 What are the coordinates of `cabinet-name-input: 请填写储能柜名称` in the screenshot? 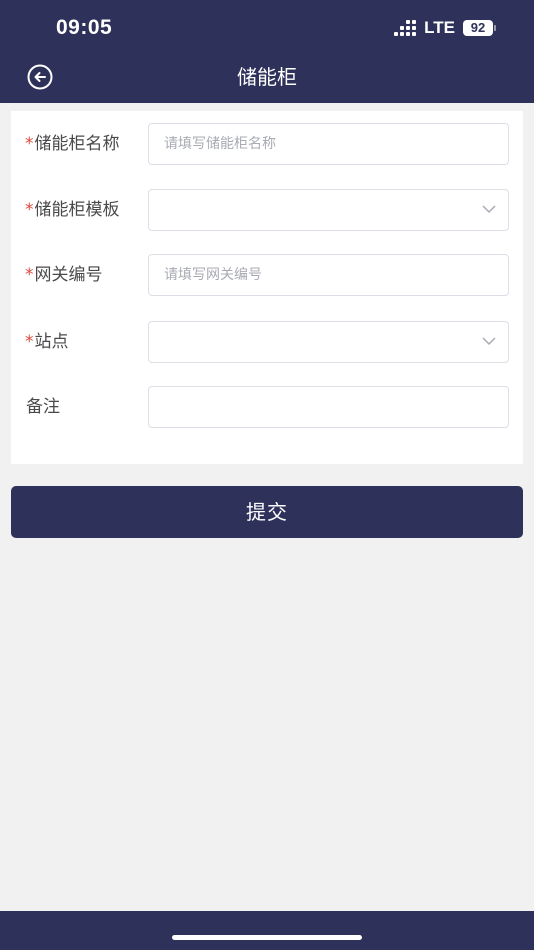 It's located at (328, 144).